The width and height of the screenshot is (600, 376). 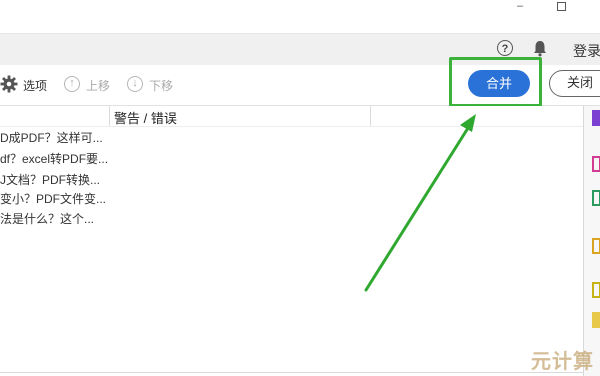 I want to click on move-up-button: 上移, so click(x=98, y=85).